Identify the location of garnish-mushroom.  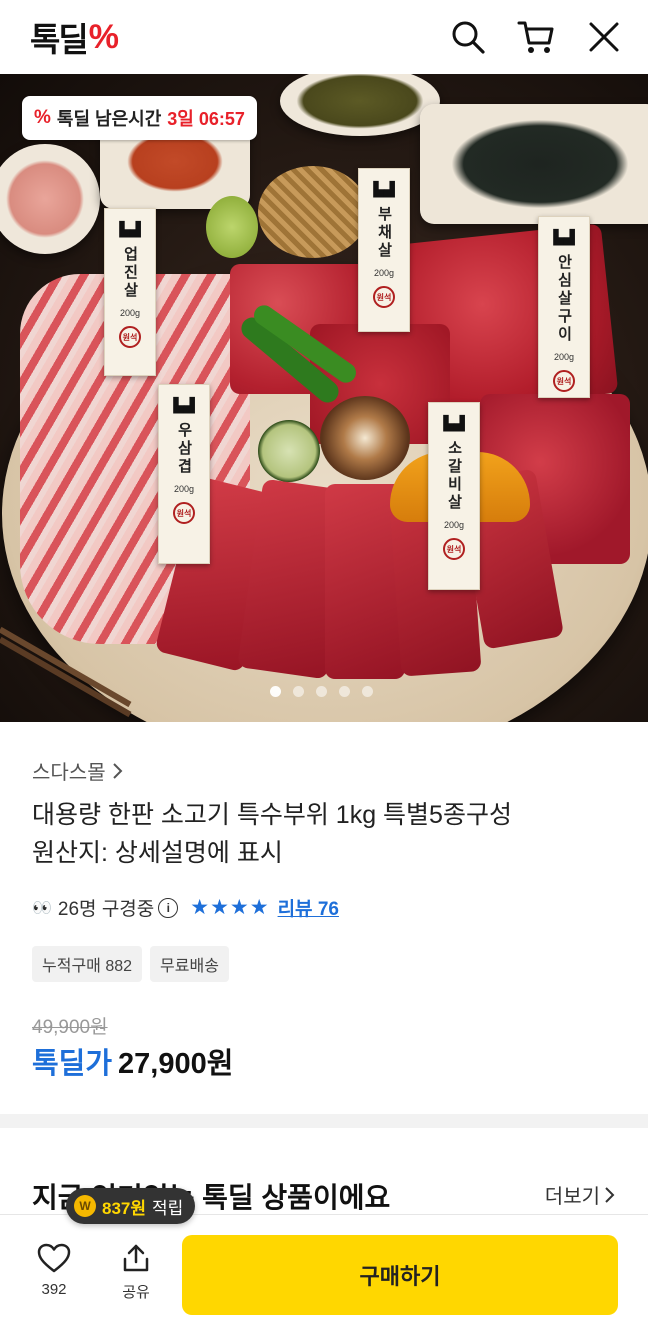
(365, 438).